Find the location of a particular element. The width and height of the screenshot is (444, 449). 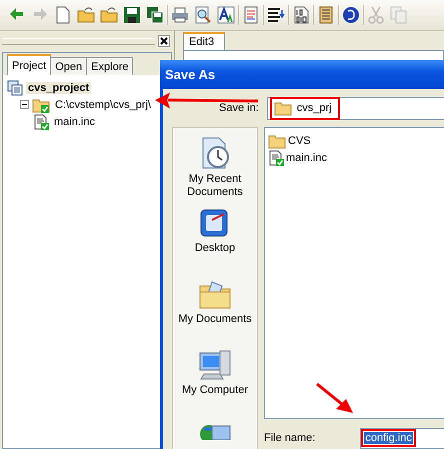

file-item: CVS is located at coordinates (299, 140).